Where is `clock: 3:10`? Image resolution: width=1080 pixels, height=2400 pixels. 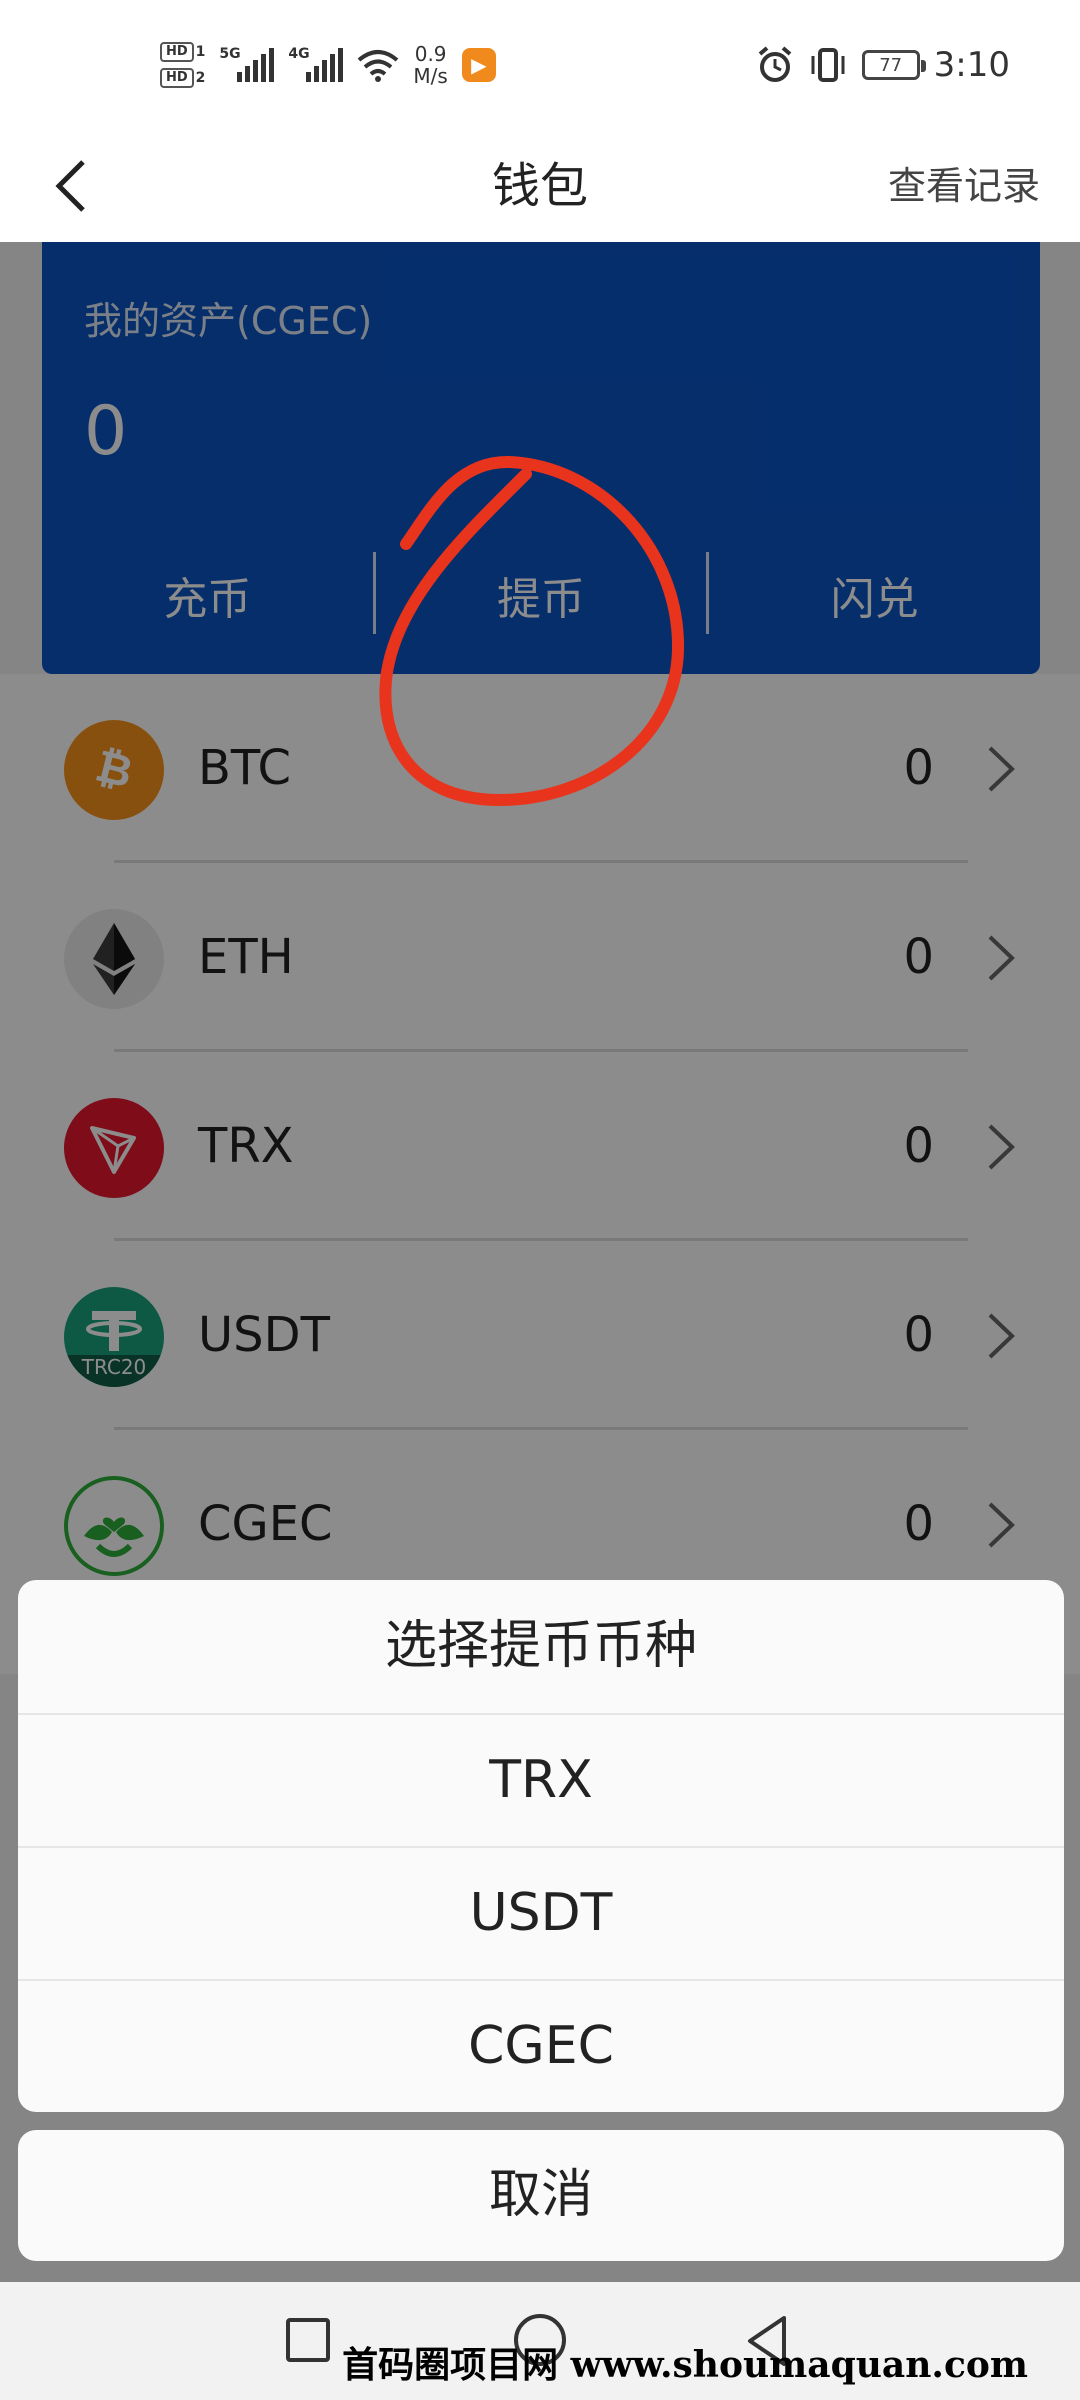
clock: 3:10 is located at coordinates (971, 65).